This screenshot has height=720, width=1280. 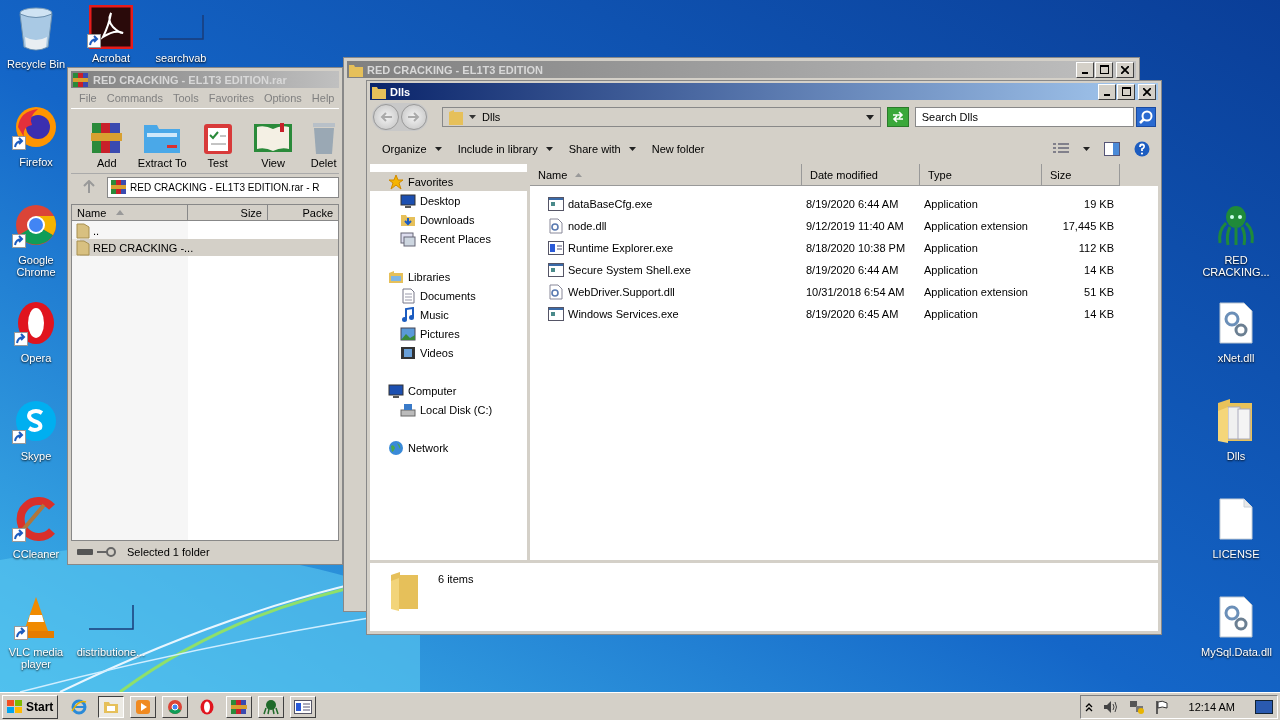 What do you see at coordinates (976, 226) in the screenshot?
I see `type-cell: Application extension` at bounding box center [976, 226].